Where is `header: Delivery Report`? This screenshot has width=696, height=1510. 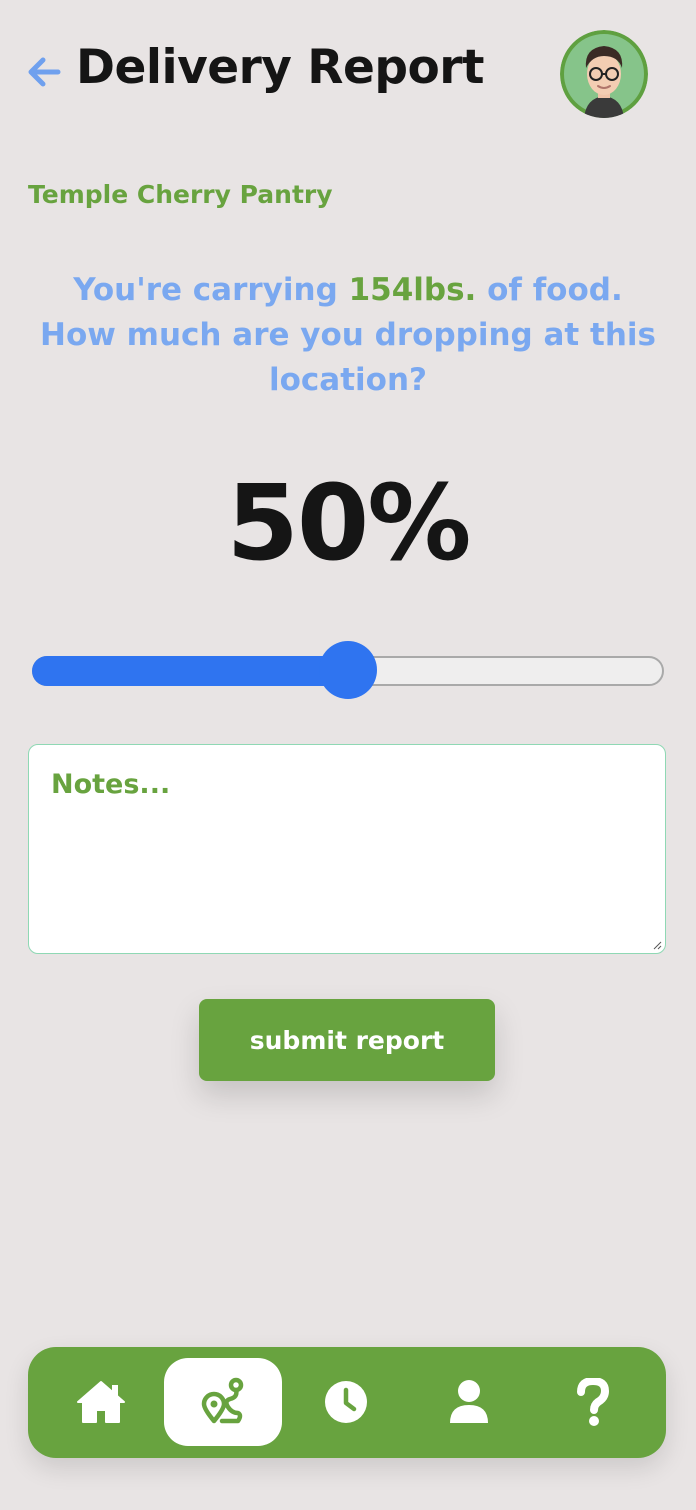 header: Delivery Report is located at coordinates (348, 70).